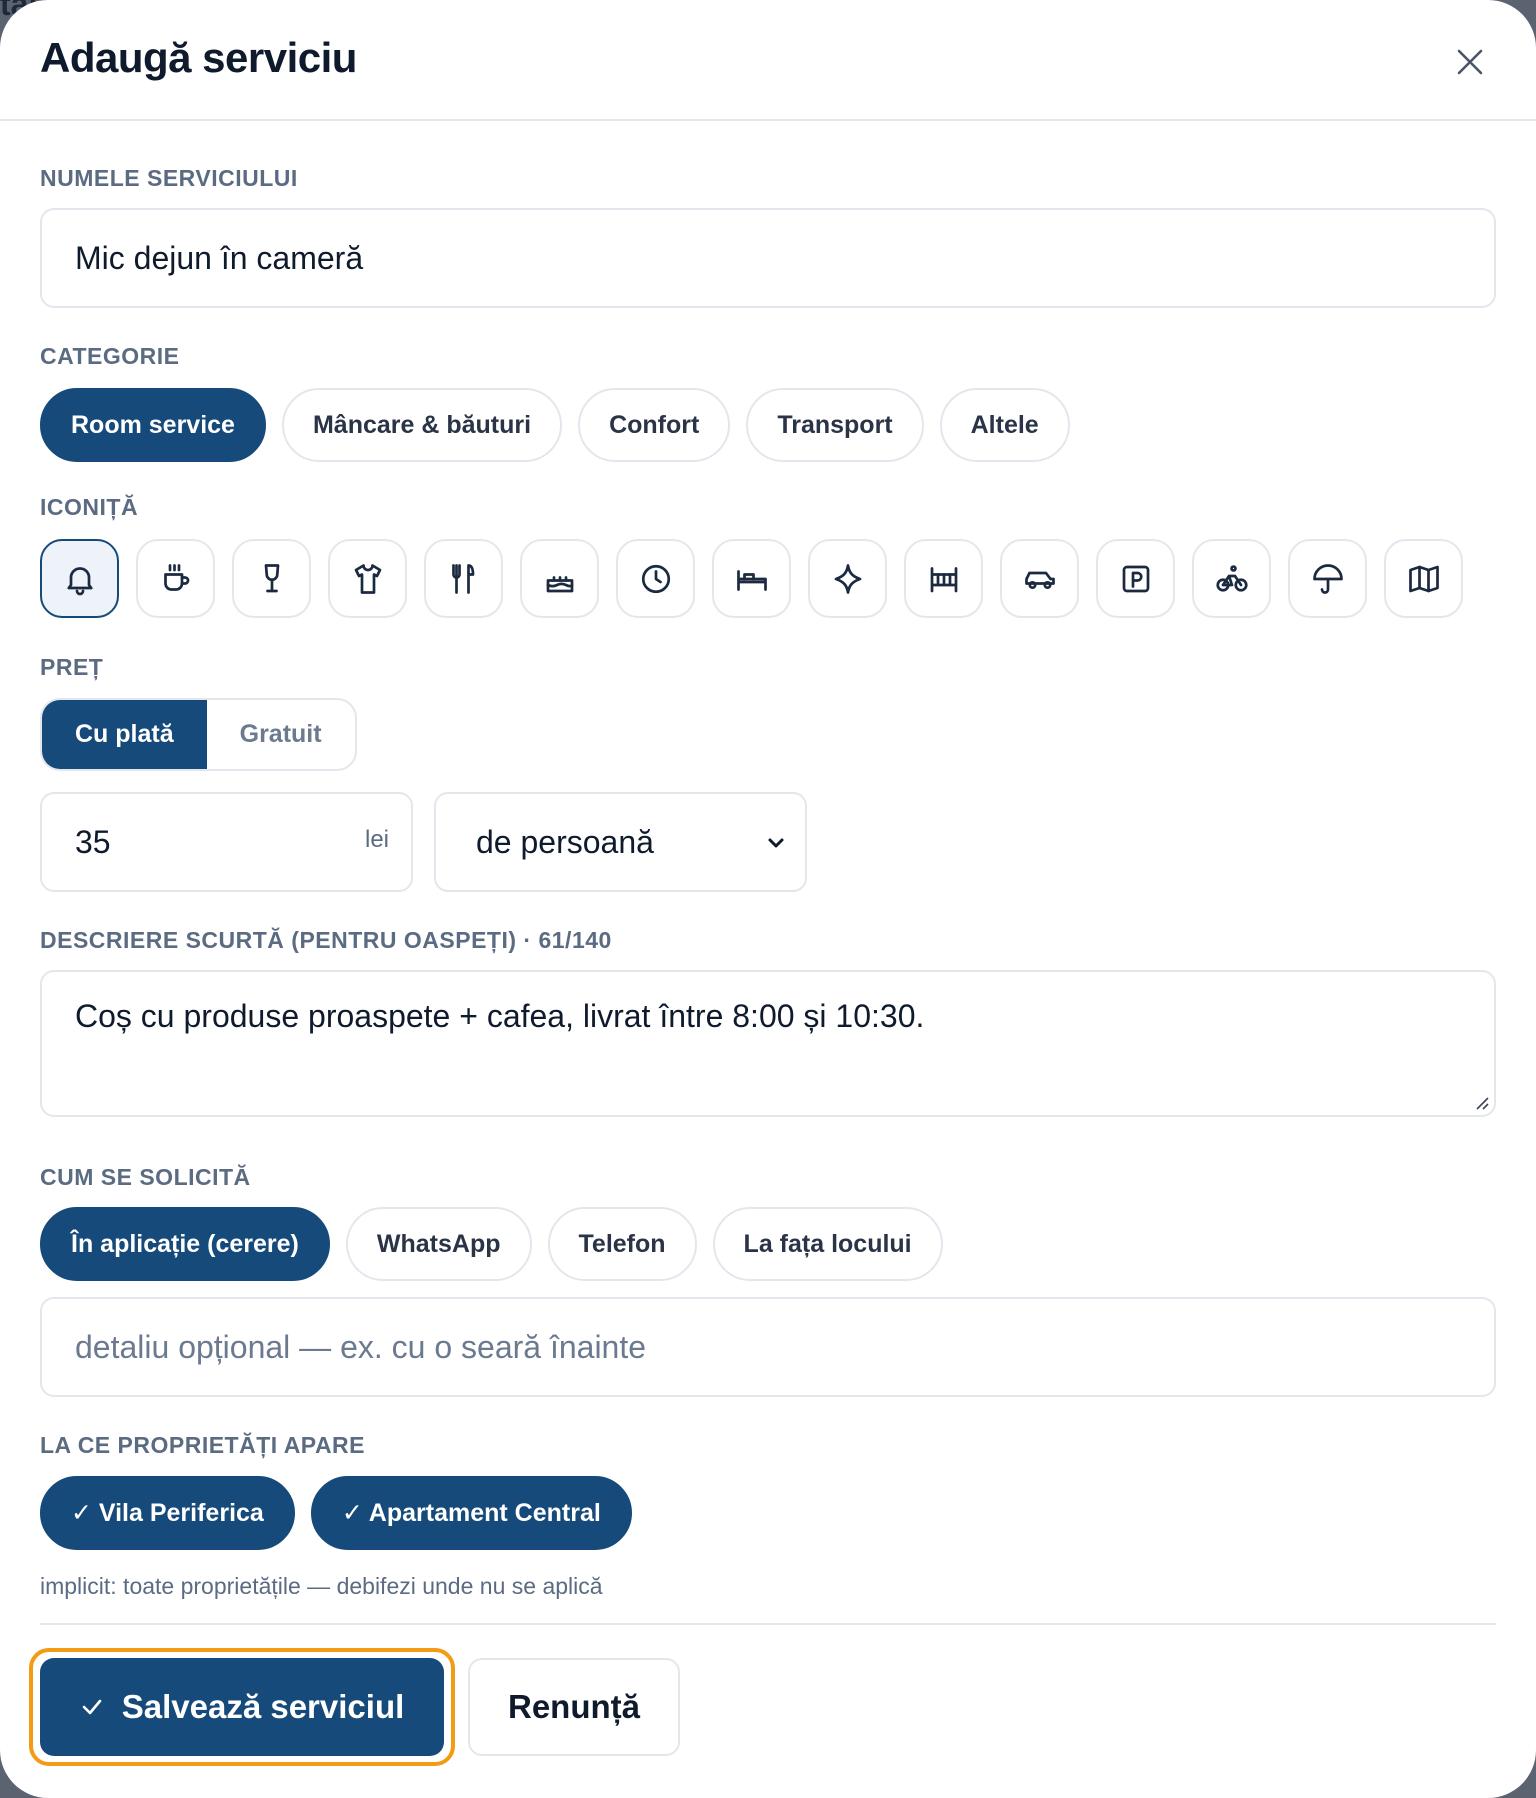  I want to click on car-icon, so click(1039, 580).